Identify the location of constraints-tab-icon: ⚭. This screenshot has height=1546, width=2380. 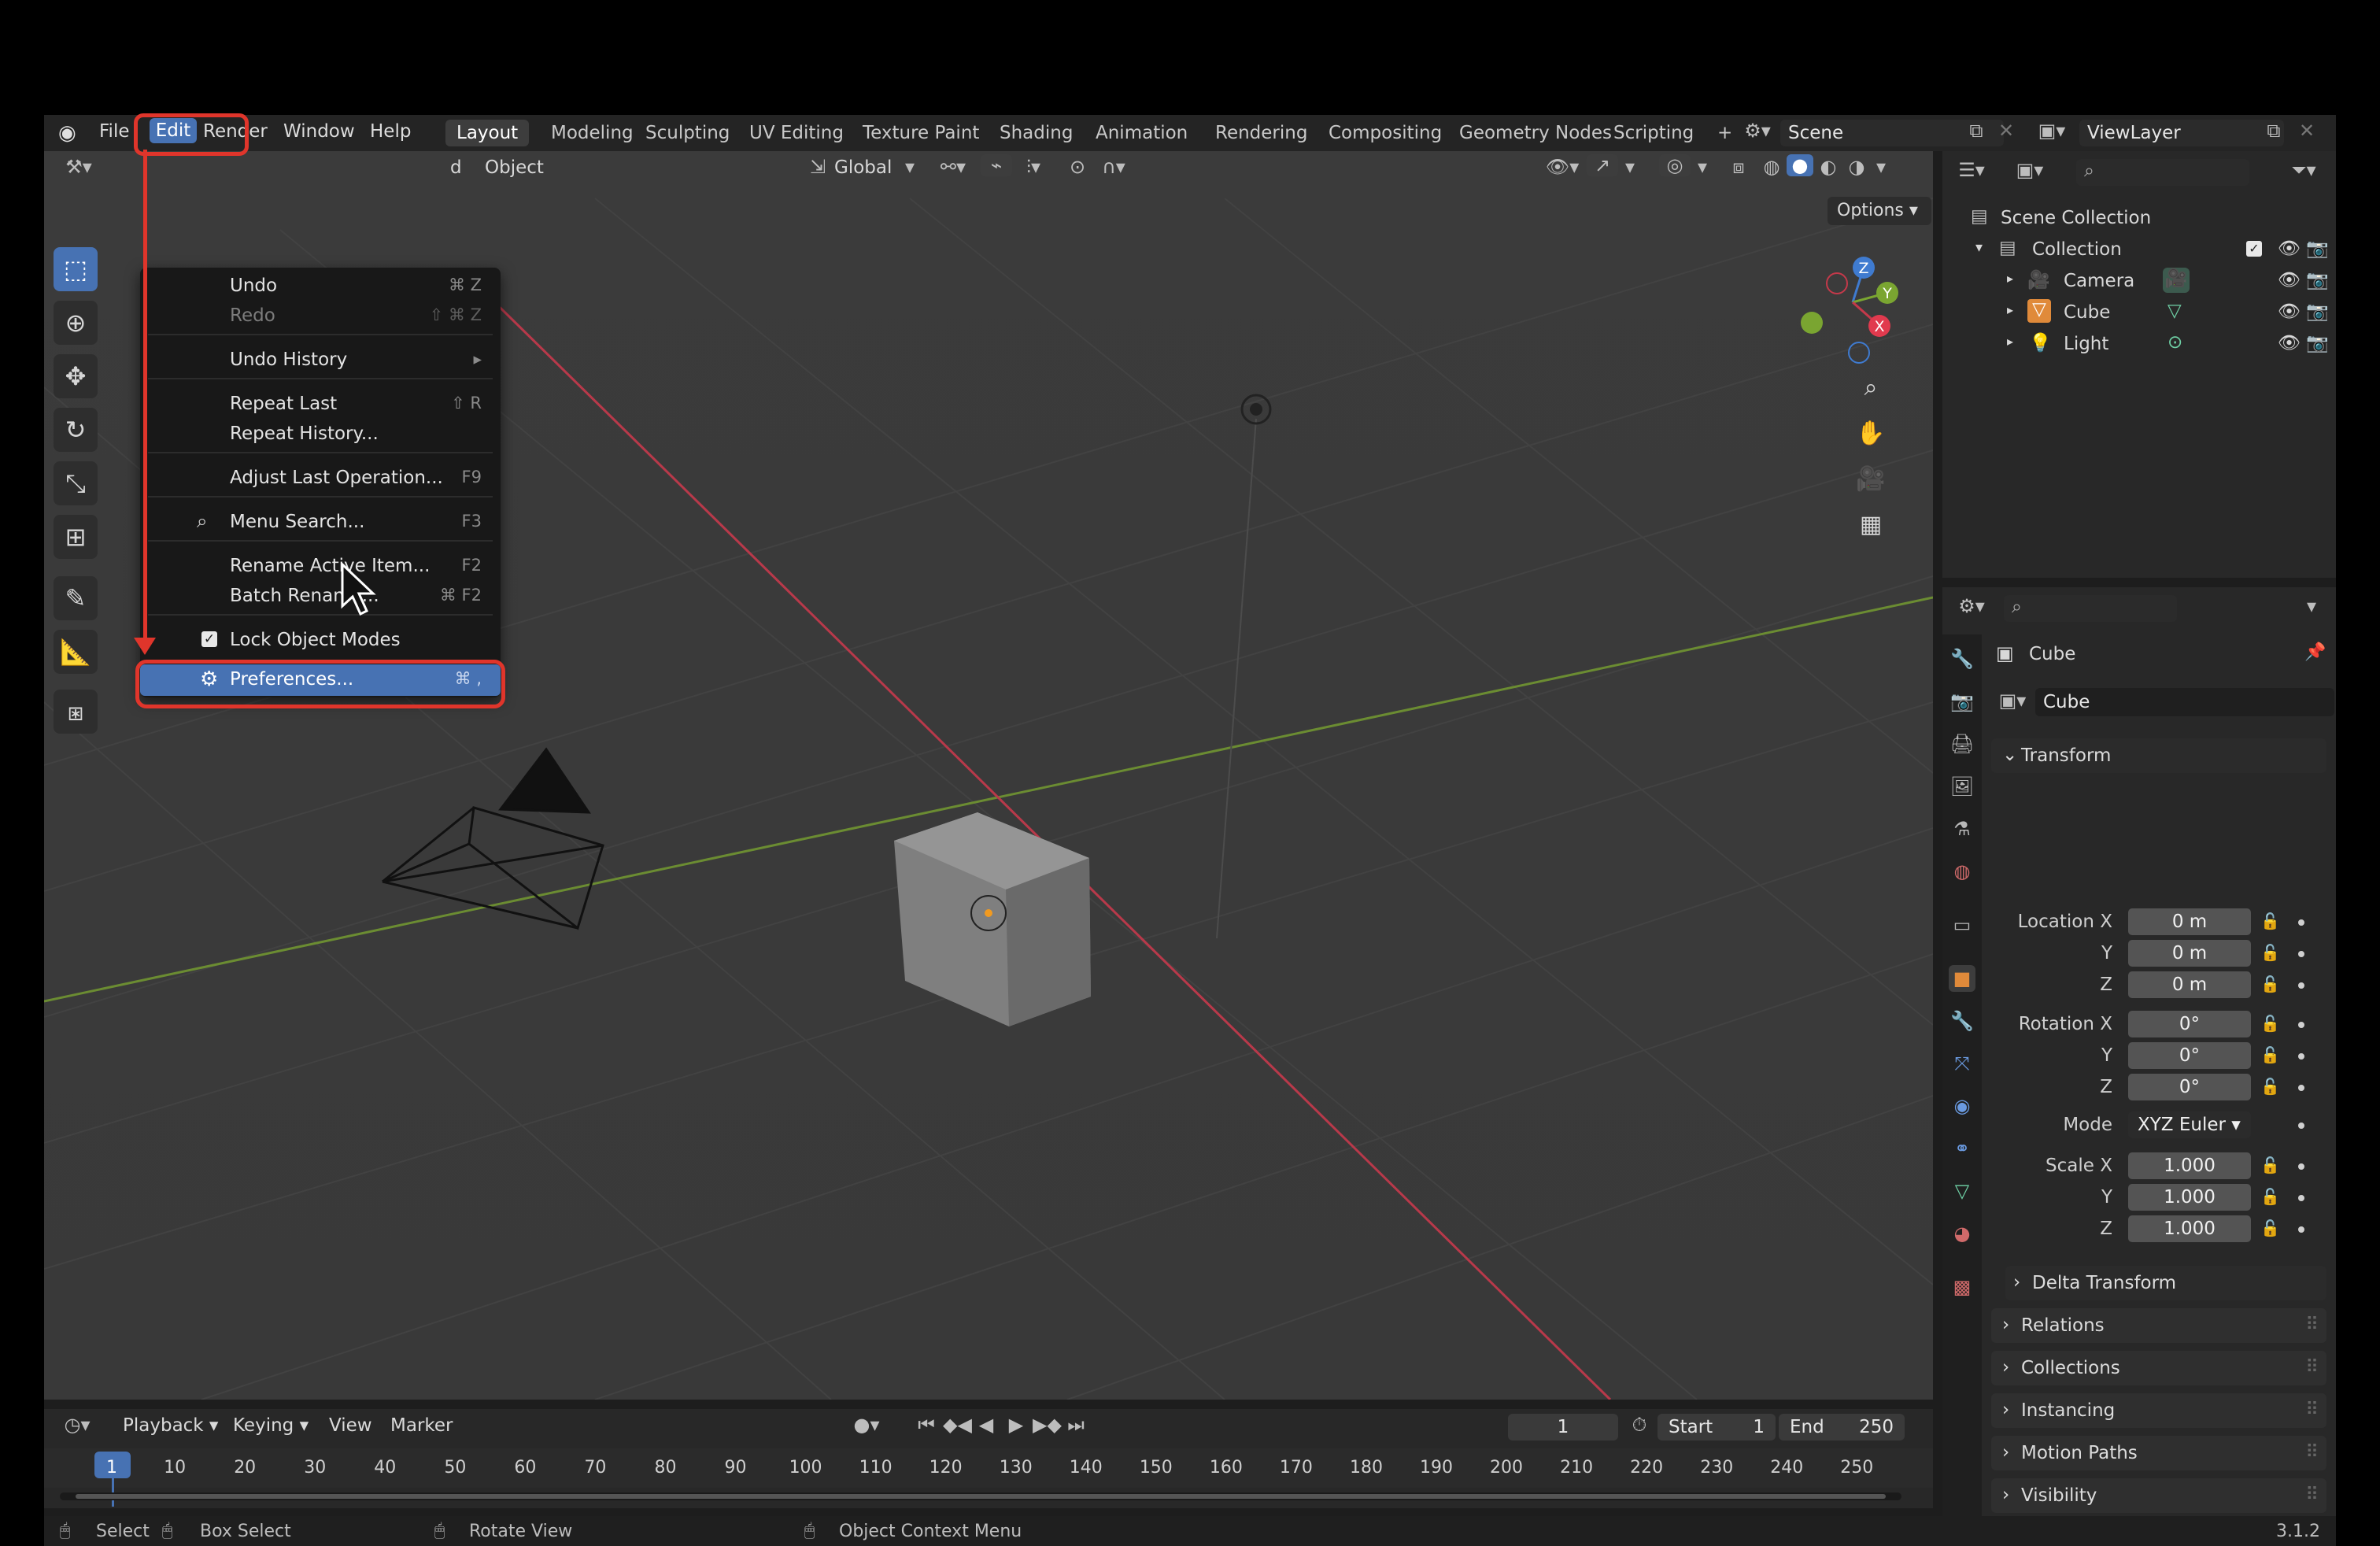
(1962, 1148).